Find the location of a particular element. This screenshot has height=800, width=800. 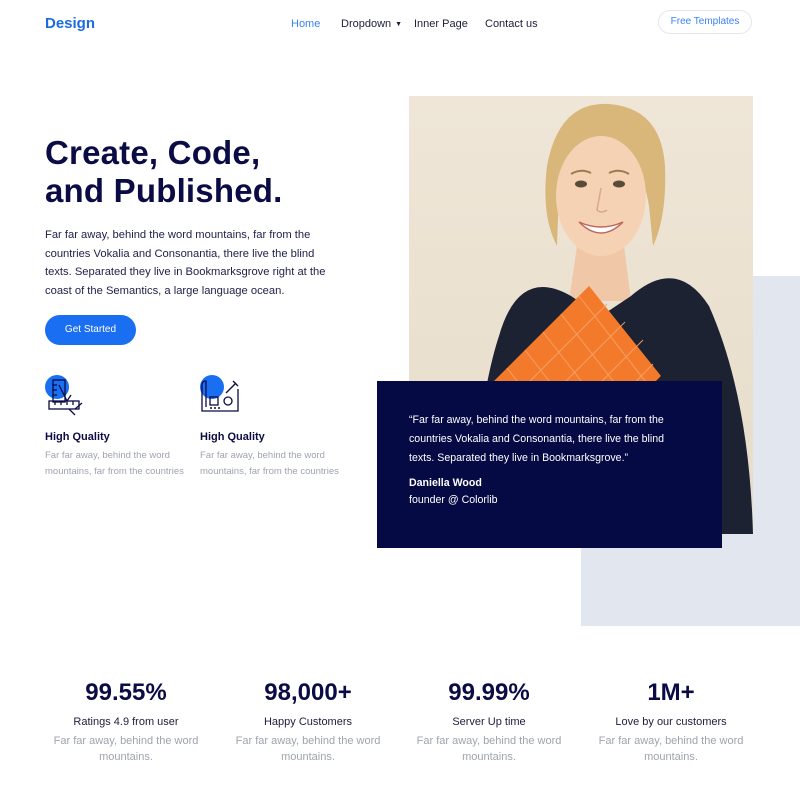

hero-title-line-2: and Published. is located at coordinates (164, 190).